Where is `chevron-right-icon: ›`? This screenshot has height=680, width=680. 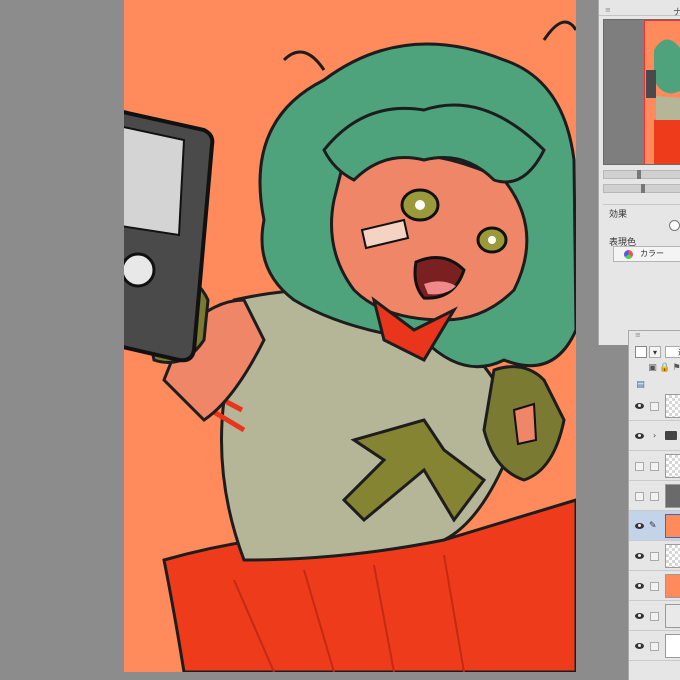
chevron-right-icon: › is located at coordinates (654, 435).